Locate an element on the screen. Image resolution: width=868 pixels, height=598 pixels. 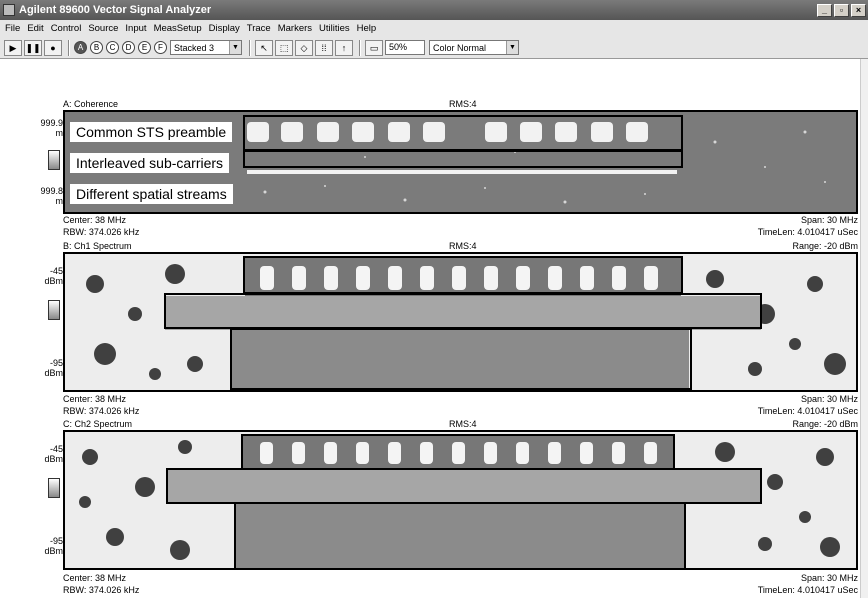
app-icon is located at coordinates (9, 10).